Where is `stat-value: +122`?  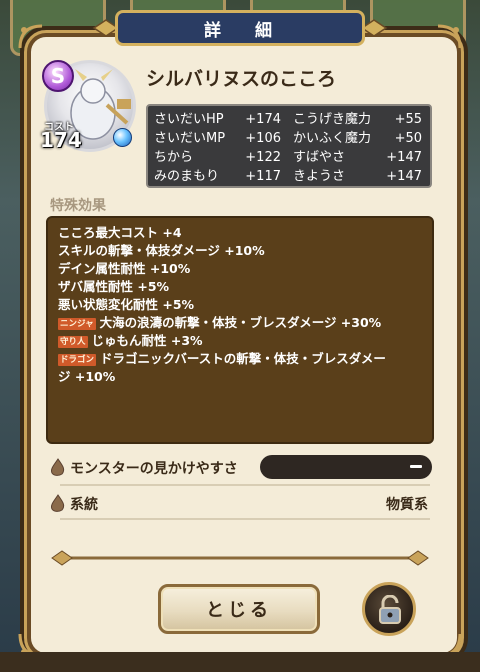 stat-value: +122 is located at coordinates (263, 157).